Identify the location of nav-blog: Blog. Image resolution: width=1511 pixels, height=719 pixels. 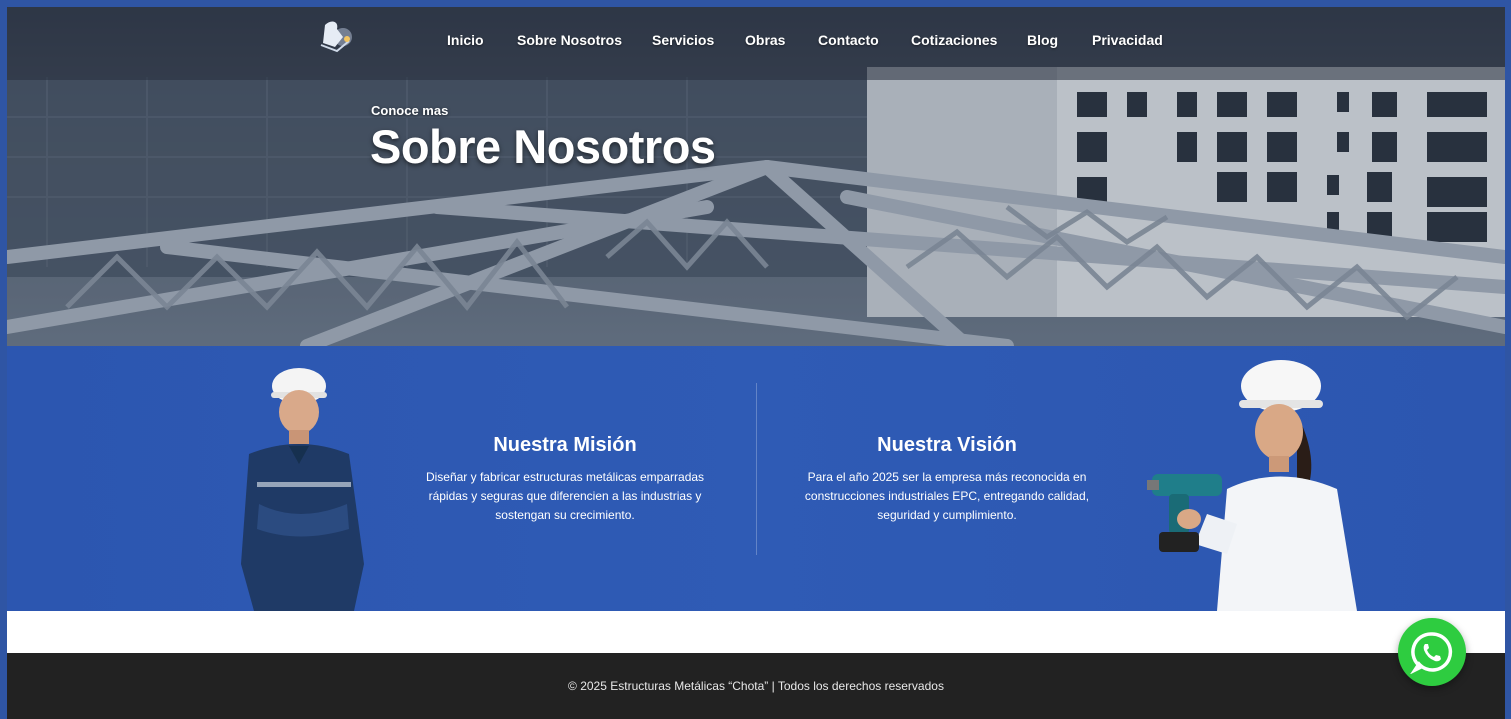
(1042, 40).